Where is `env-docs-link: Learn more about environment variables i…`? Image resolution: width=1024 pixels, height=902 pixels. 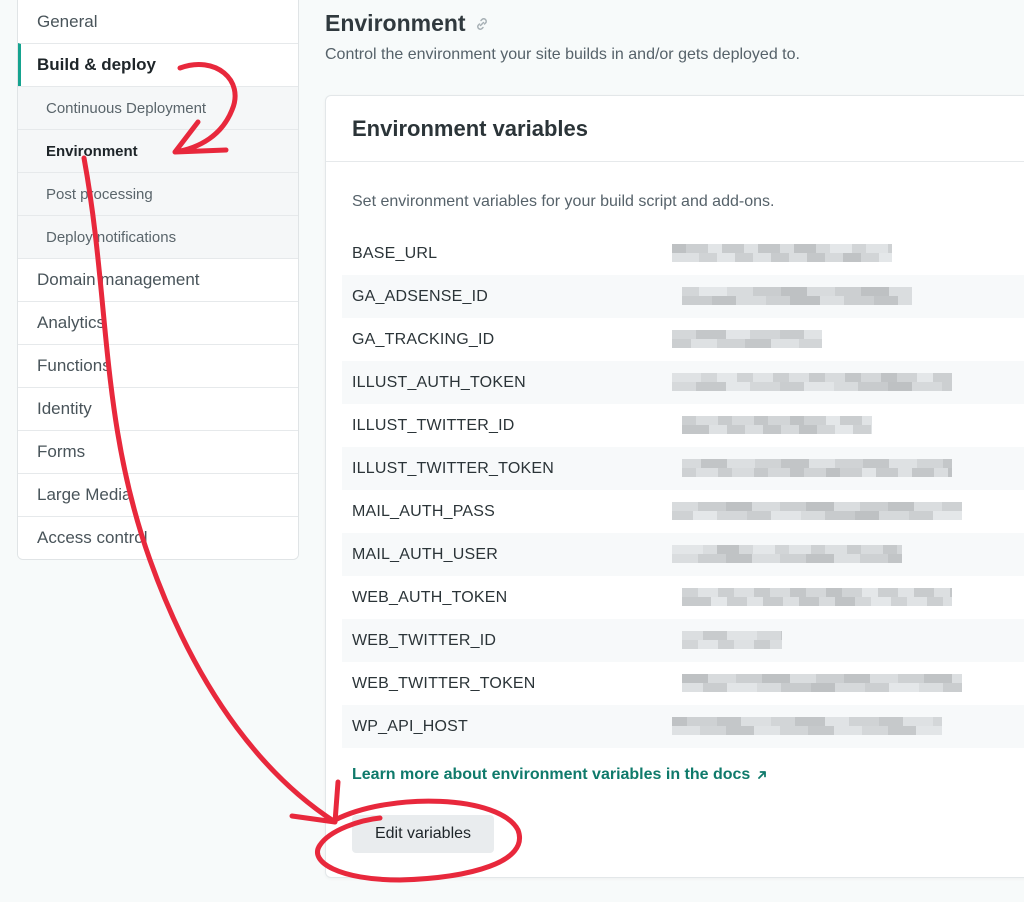 env-docs-link: Learn more about environment variables i… is located at coordinates (560, 775).